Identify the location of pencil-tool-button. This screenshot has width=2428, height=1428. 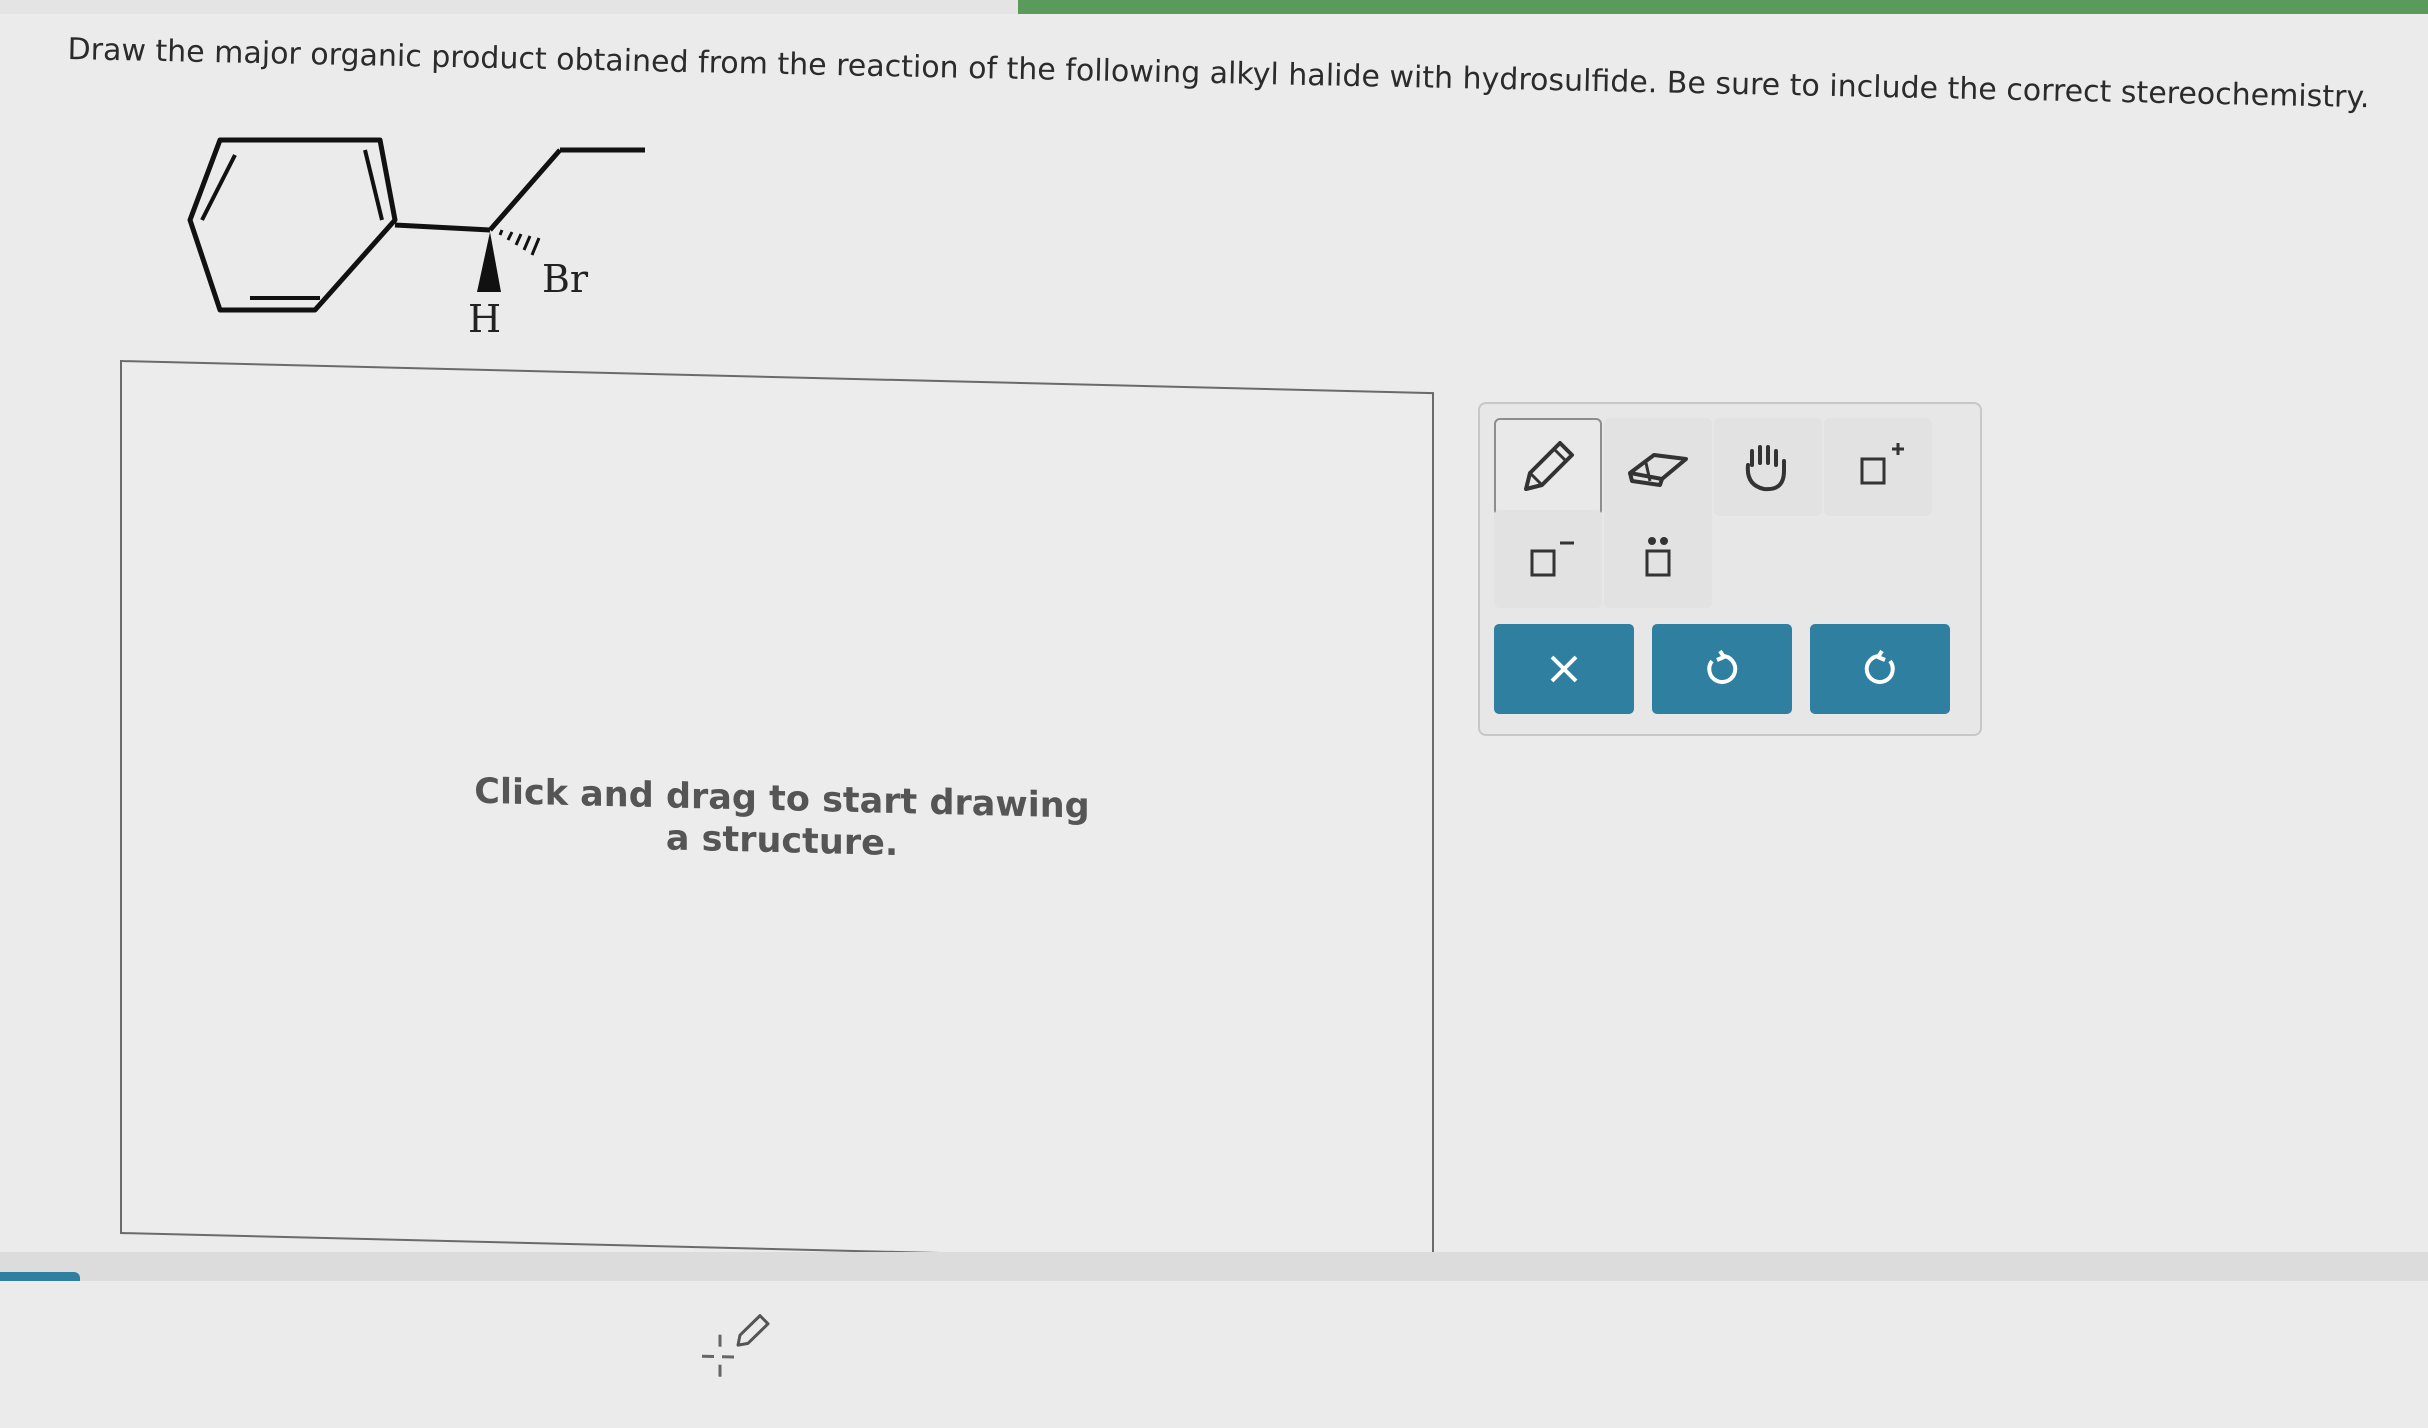
(1548, 467).